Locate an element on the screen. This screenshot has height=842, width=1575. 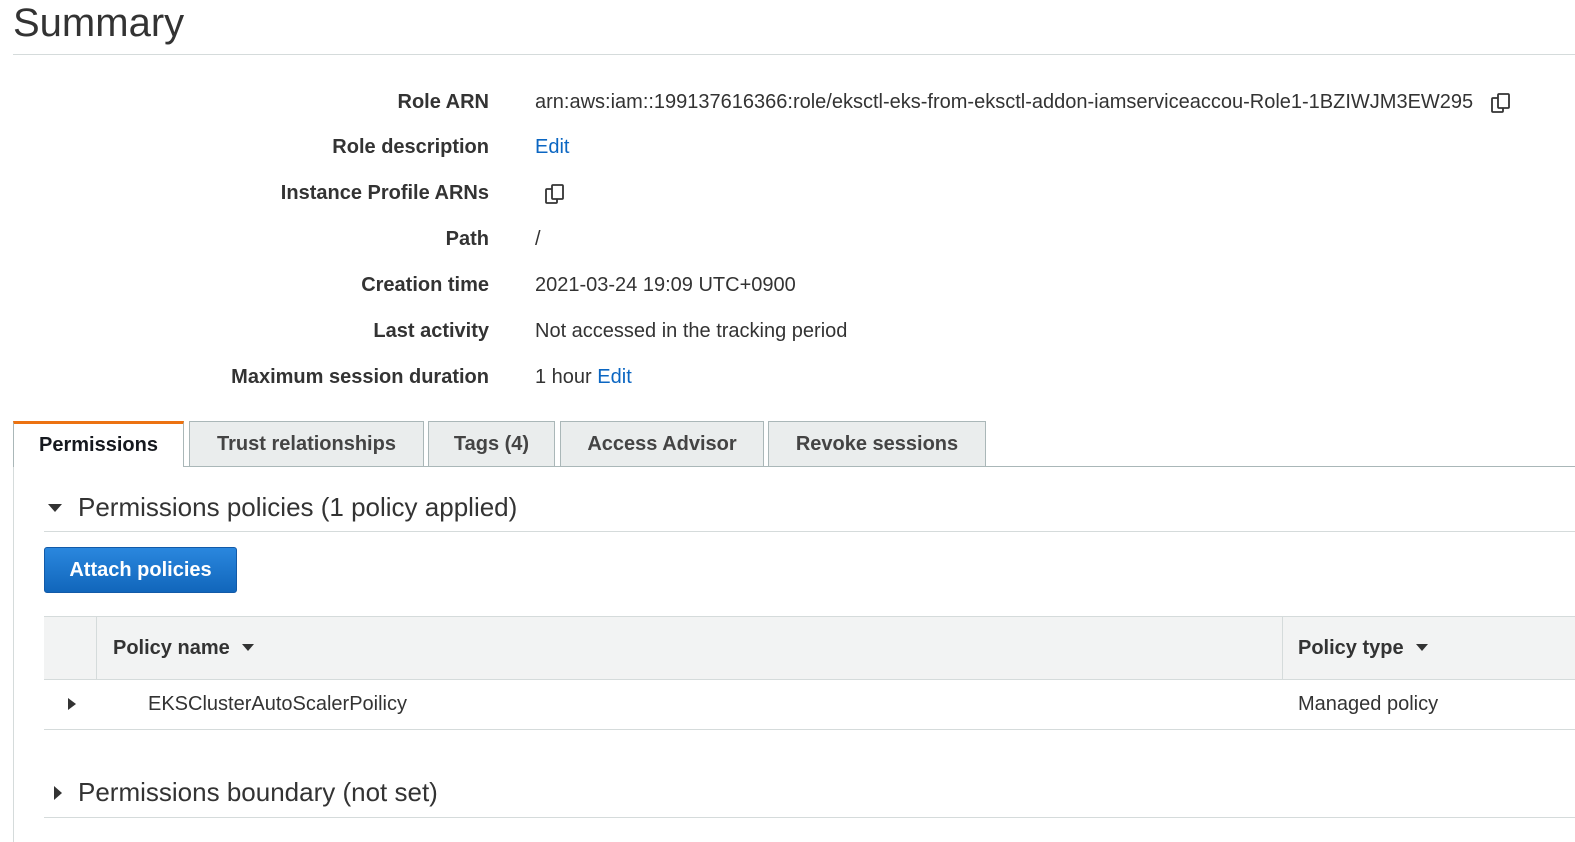
caret-right-icon is located at coordinates (58, 793).